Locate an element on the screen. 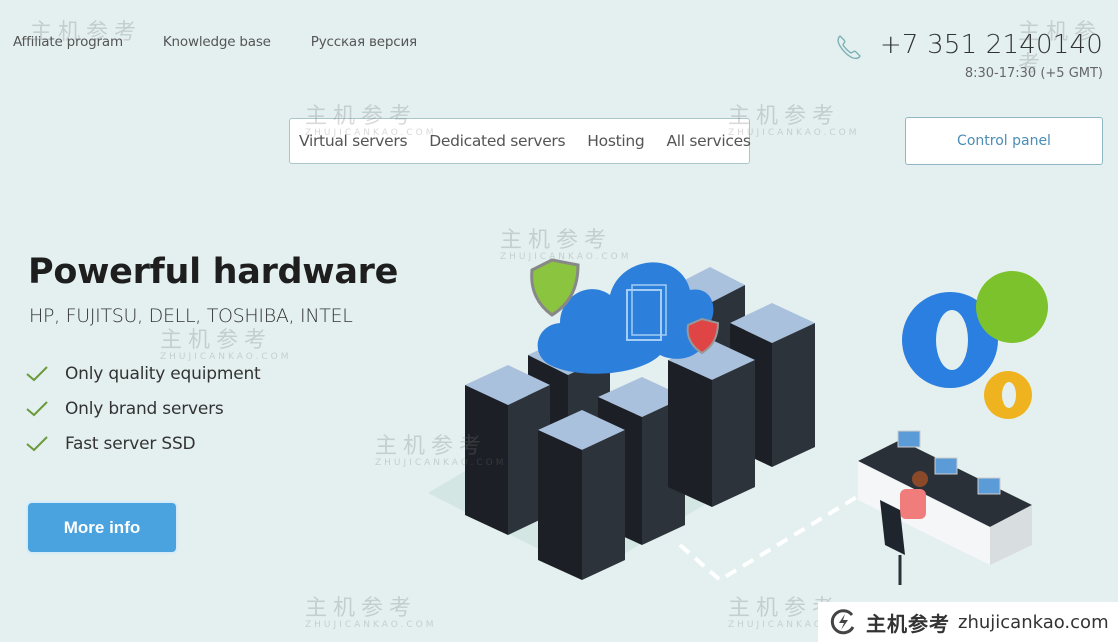  lightning-logo-icon is located at coordinates (842, 622).